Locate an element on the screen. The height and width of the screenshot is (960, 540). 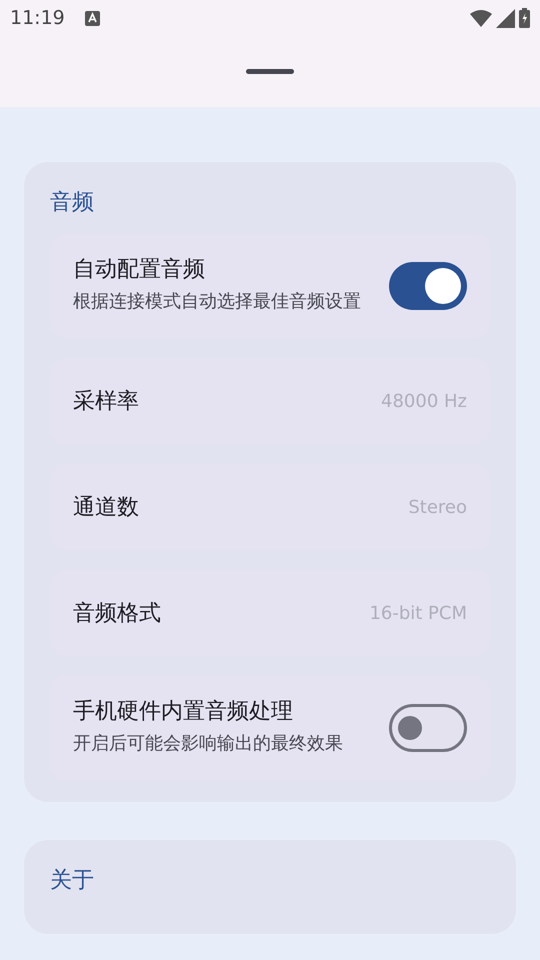
setting-label: 音频格式 is located at coordinates (117, 614).